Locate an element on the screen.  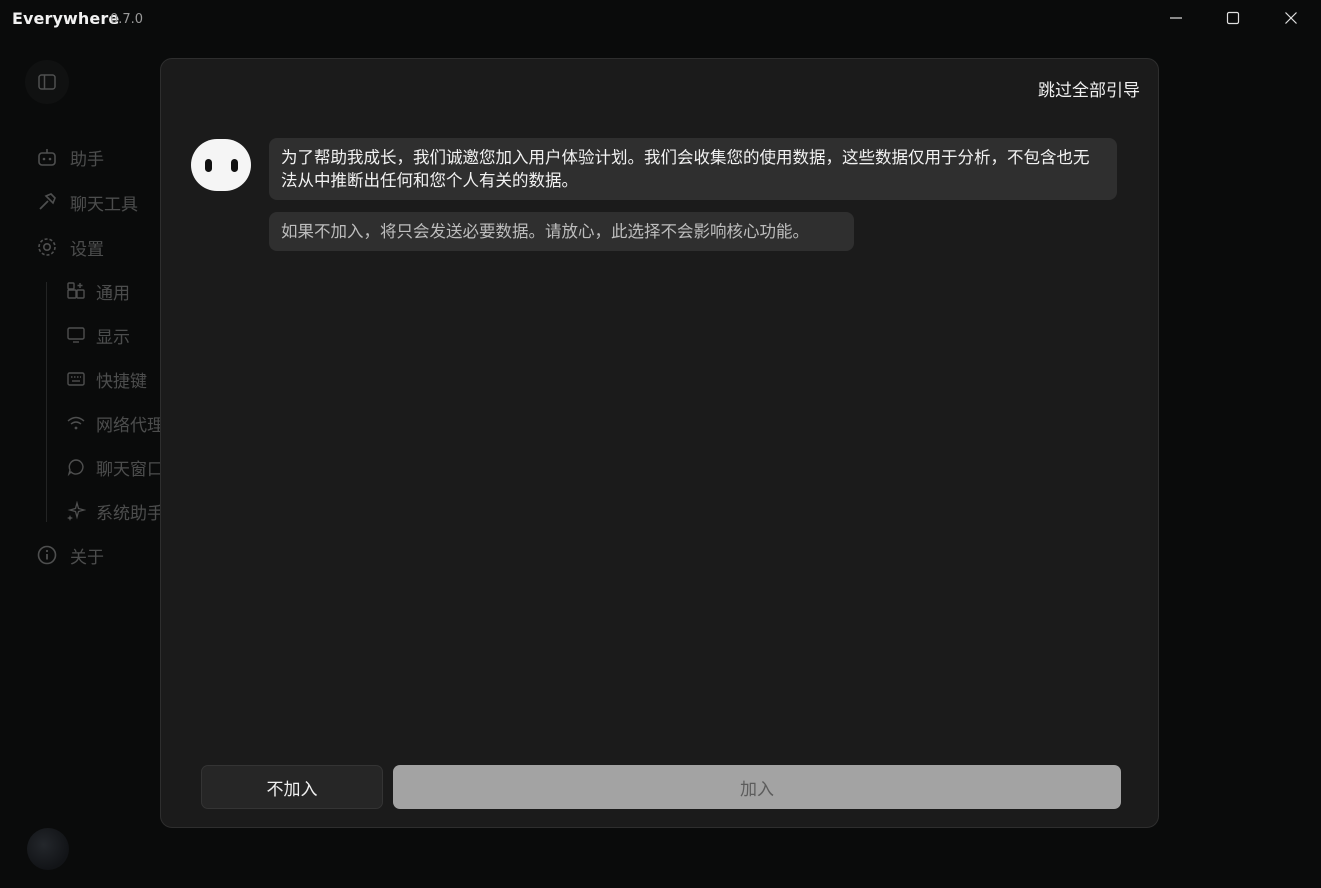
sidebar-subitem-label: 通用 is located at coordinates (113, 293).